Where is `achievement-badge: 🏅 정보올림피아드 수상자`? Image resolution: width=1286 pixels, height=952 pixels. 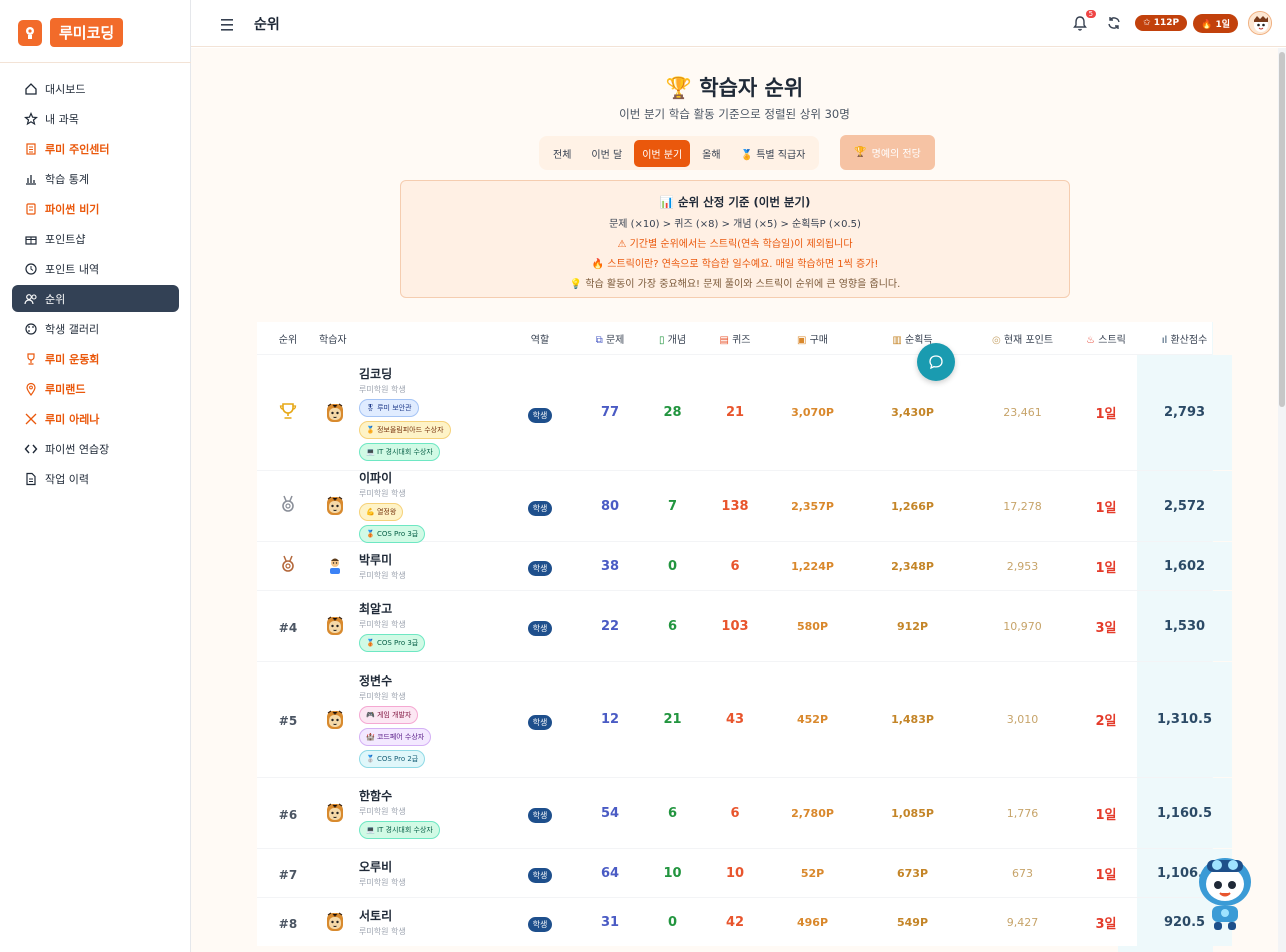 achievement-badge: 🏅 정보올림피아드 수상자 is located at coordinates (405, 429).